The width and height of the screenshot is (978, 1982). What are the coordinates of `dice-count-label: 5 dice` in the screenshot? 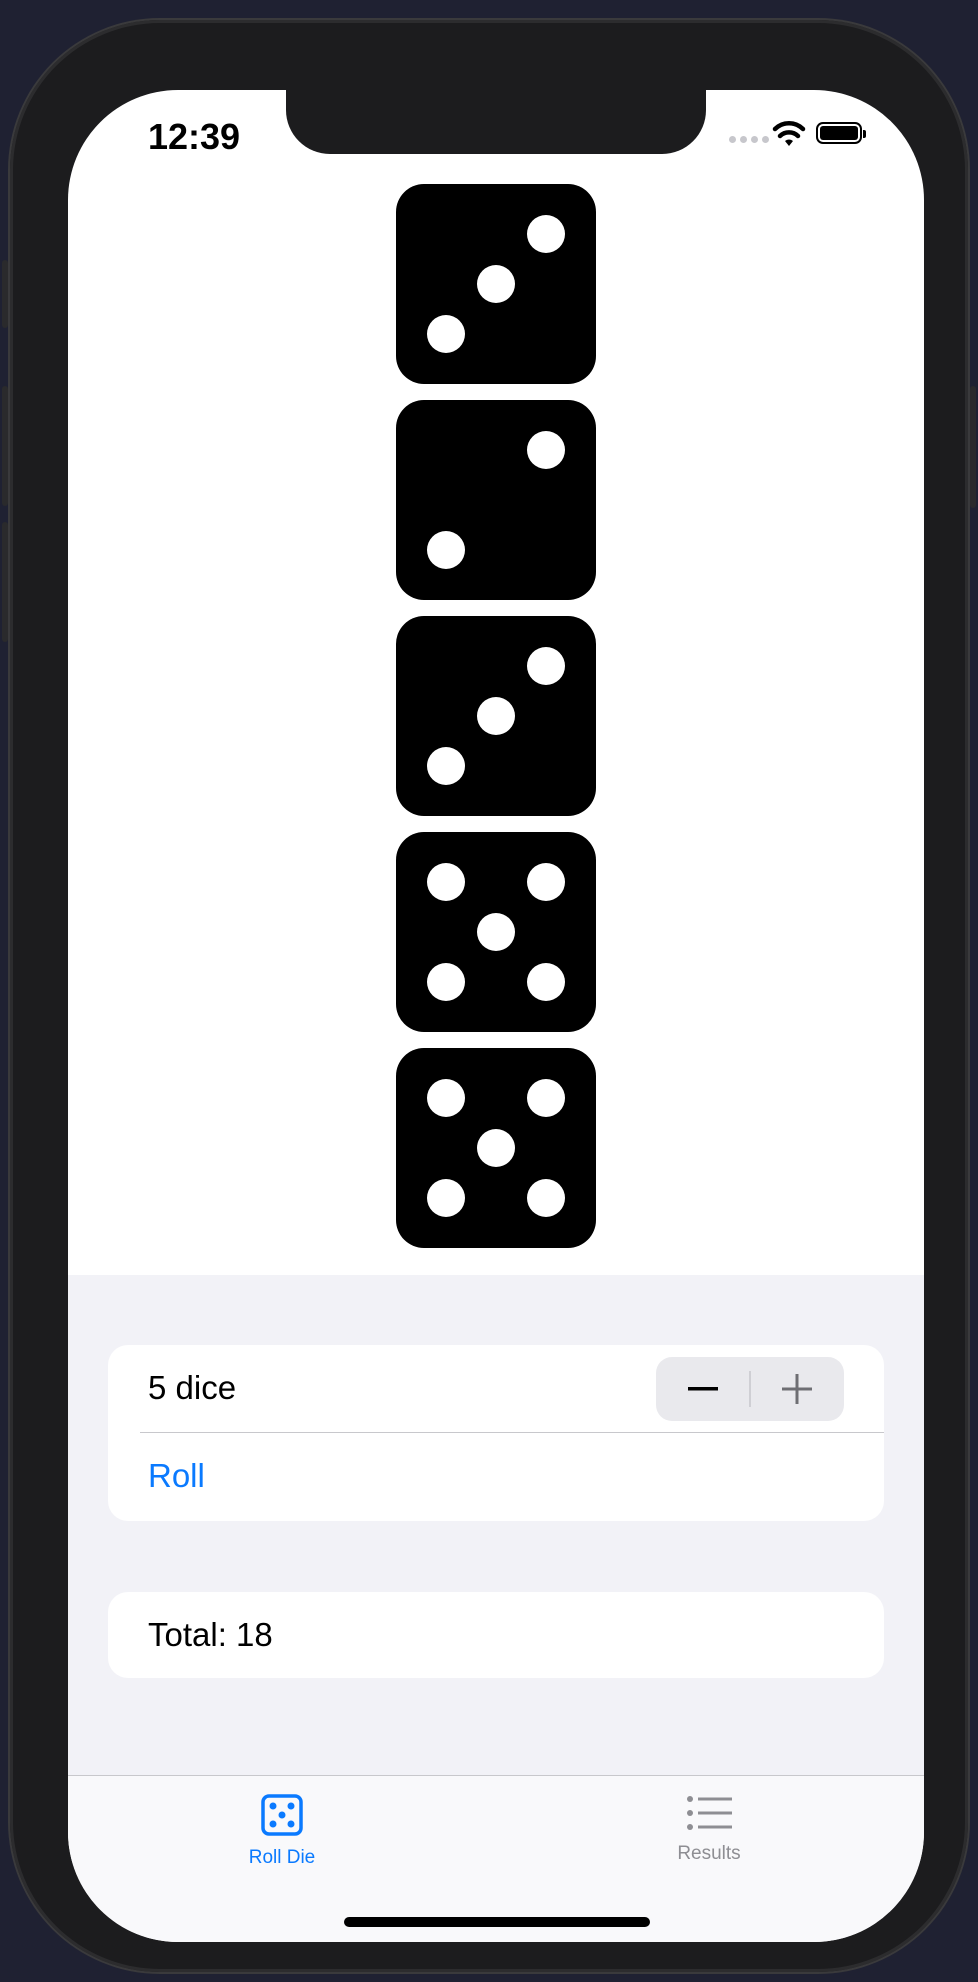 It's located at (192, 1387).